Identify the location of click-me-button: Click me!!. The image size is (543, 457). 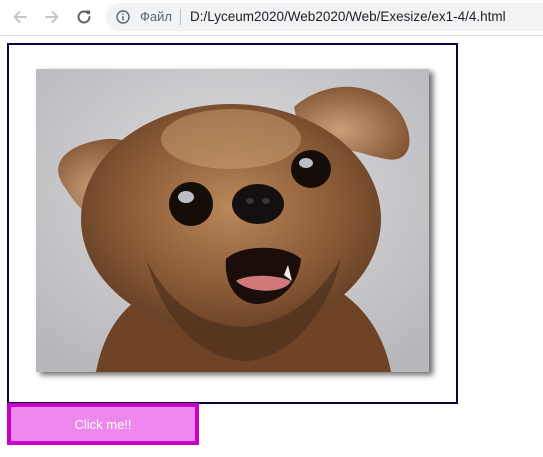
(103, 424).